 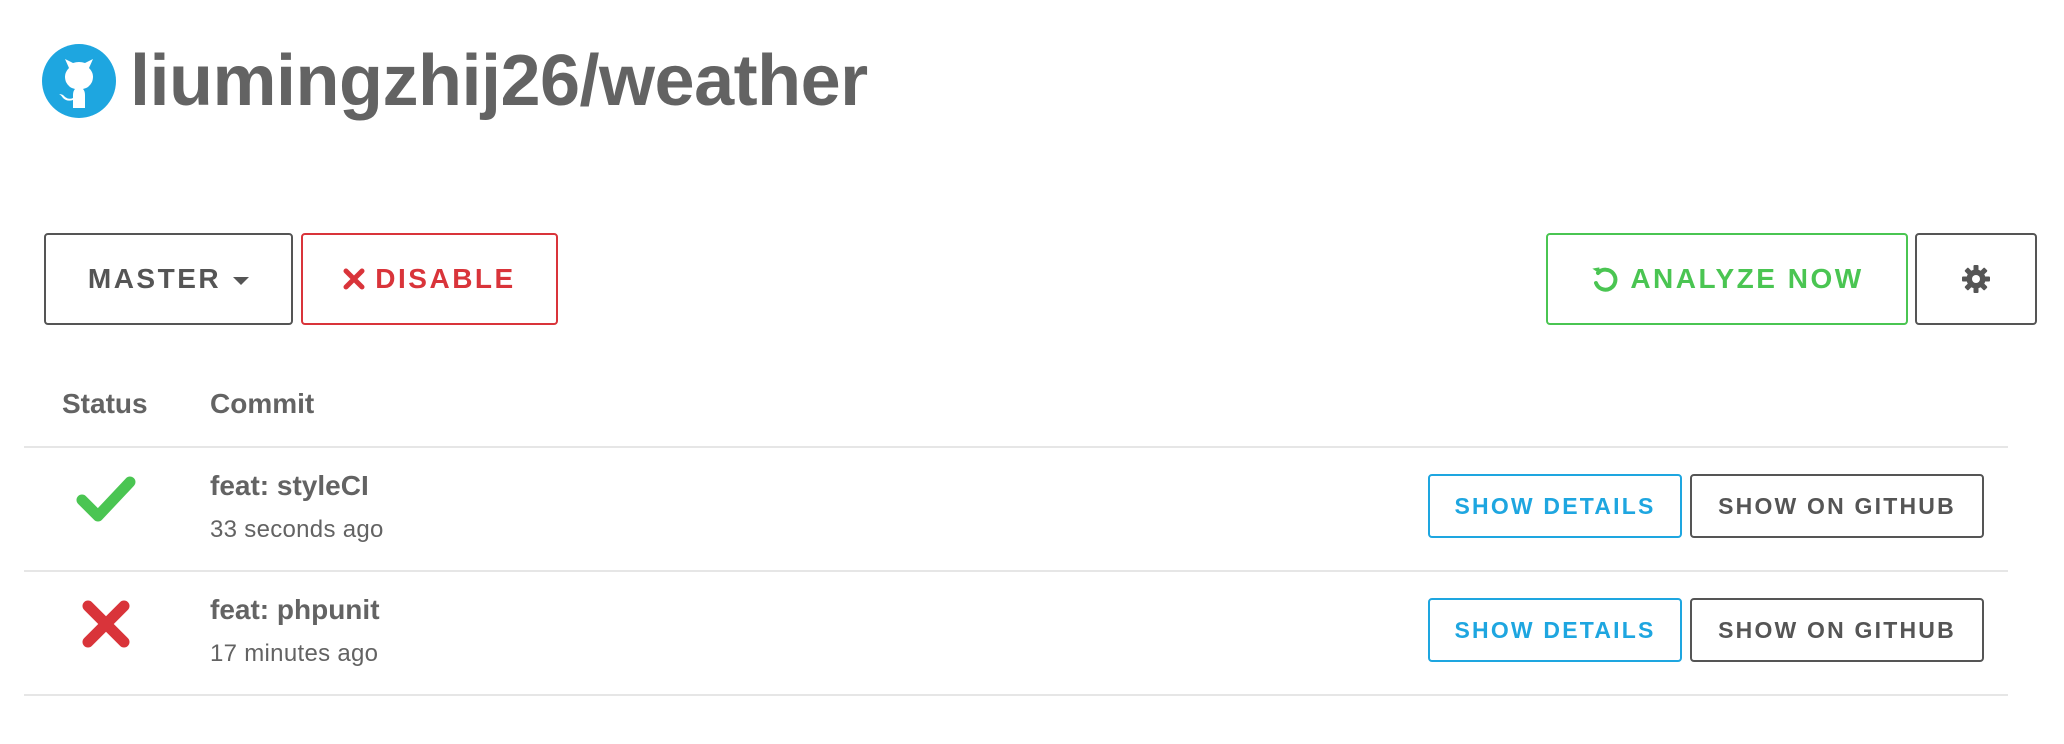 I want to click on commit-time: 17 minutes ago, so click(x=294, y=653).